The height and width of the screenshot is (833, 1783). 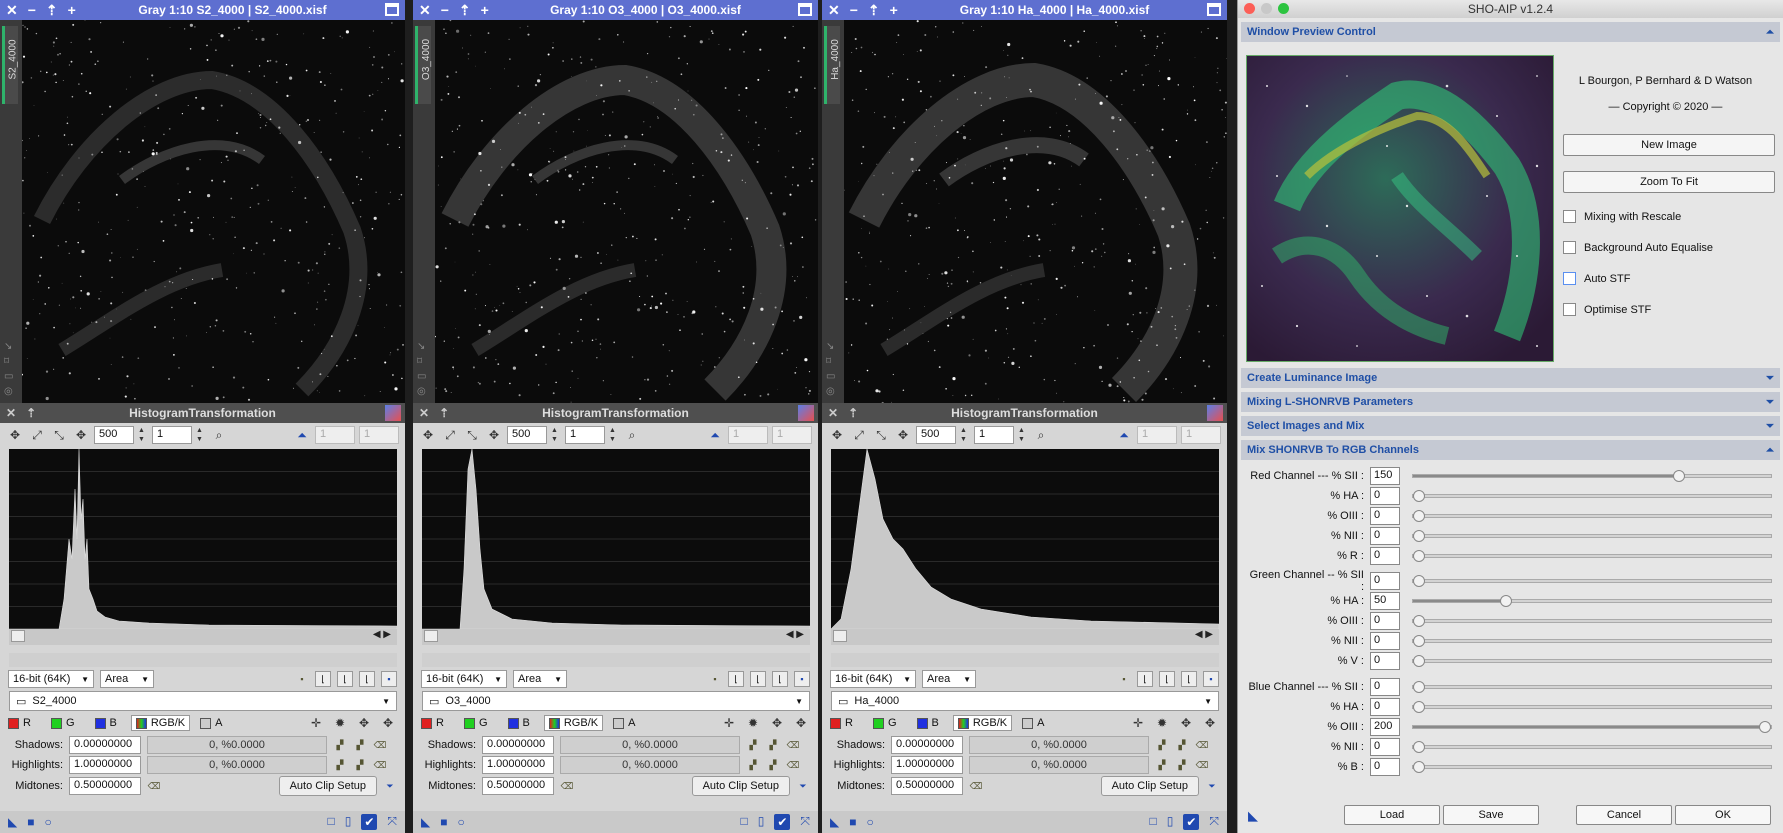 What do you see at coordinates (1189, 679) in the screenshot?
I see `graph-style3-icon: ⌊` at bounding box center [1189, 679].